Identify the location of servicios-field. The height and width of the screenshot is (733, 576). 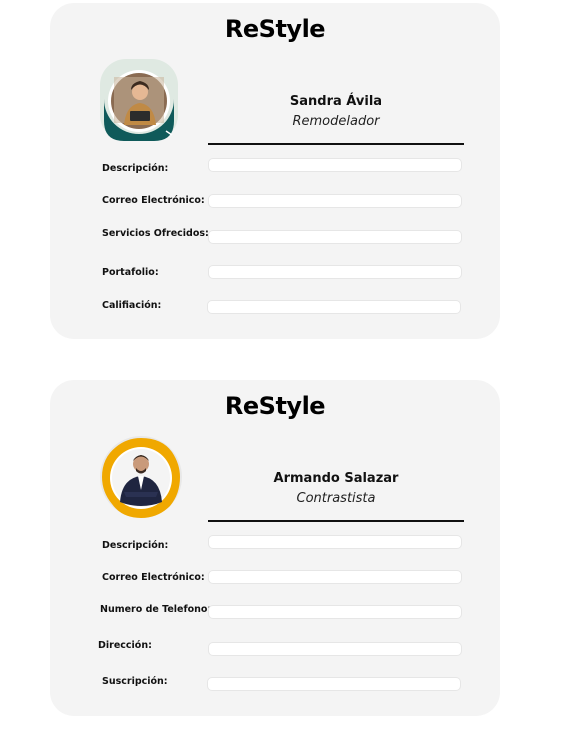
(335, 237).